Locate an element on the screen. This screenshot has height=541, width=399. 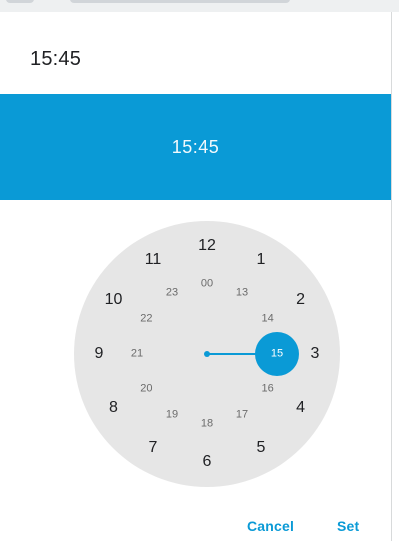
hour-inner-20: 20 is located at coordinates (146, 389).